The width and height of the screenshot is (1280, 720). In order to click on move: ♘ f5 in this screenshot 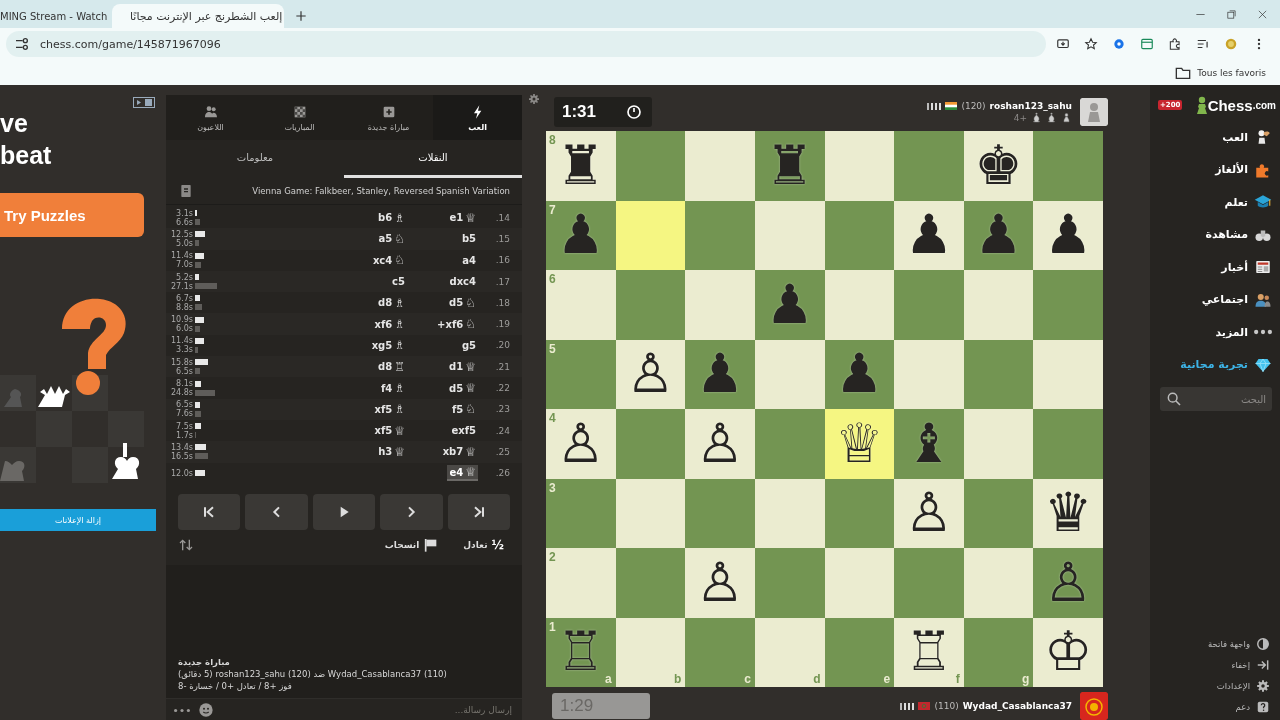, I will do `click(463, 409)`.